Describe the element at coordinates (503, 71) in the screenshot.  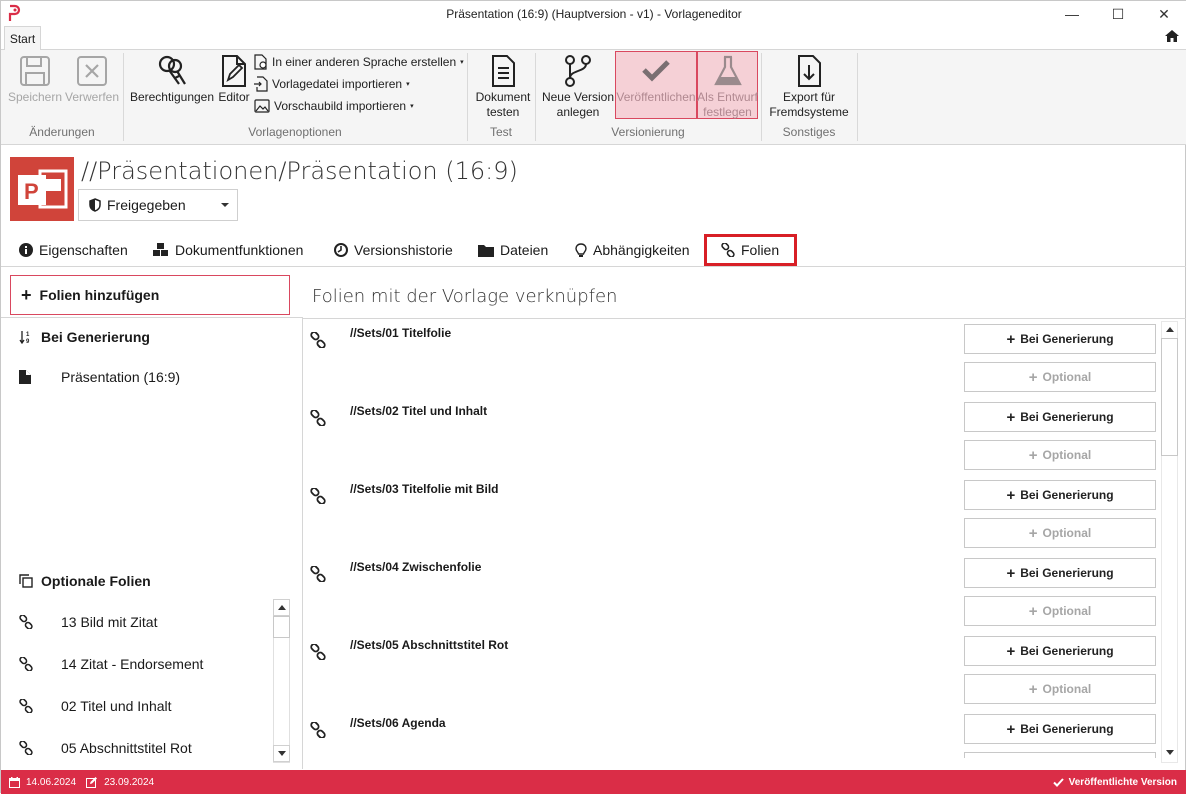
I see `document-icon` at that location.